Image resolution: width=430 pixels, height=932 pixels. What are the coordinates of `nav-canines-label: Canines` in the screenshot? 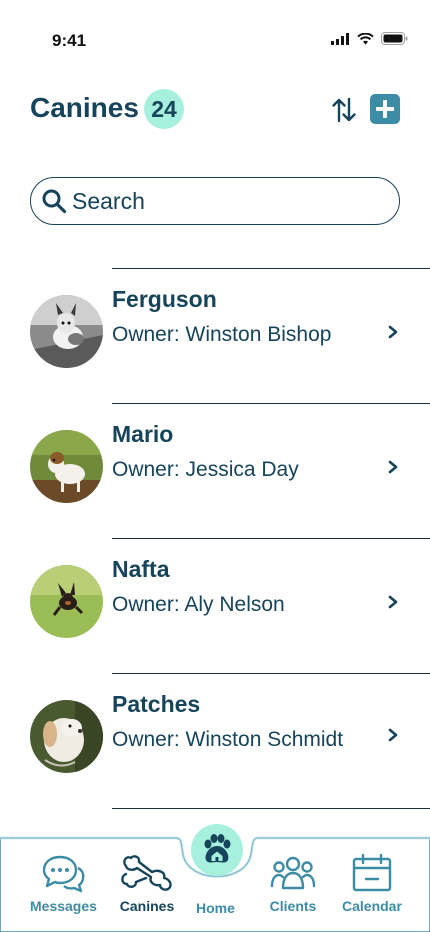 It's located at (147, 906).